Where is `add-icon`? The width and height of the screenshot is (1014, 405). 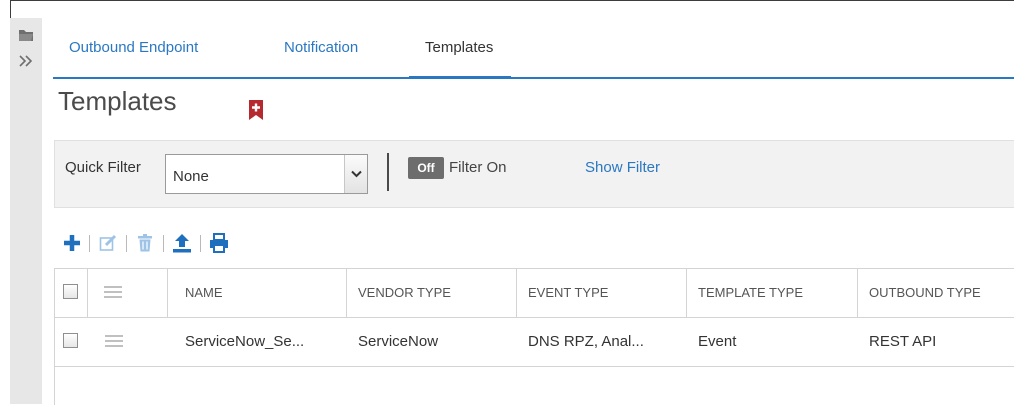 add-icon is located at coordinates (72, 243).